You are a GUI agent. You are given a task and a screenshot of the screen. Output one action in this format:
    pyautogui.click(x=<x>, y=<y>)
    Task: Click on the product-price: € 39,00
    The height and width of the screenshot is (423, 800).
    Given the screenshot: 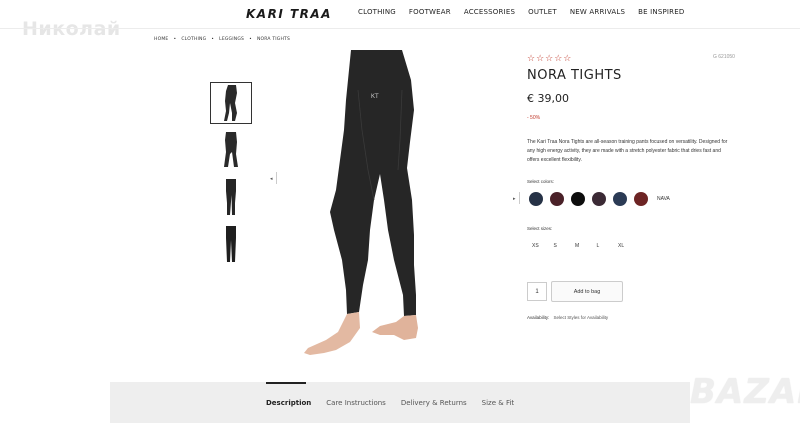 What is the action you would take?
    pyautogui.click(x=548, y=98)
    